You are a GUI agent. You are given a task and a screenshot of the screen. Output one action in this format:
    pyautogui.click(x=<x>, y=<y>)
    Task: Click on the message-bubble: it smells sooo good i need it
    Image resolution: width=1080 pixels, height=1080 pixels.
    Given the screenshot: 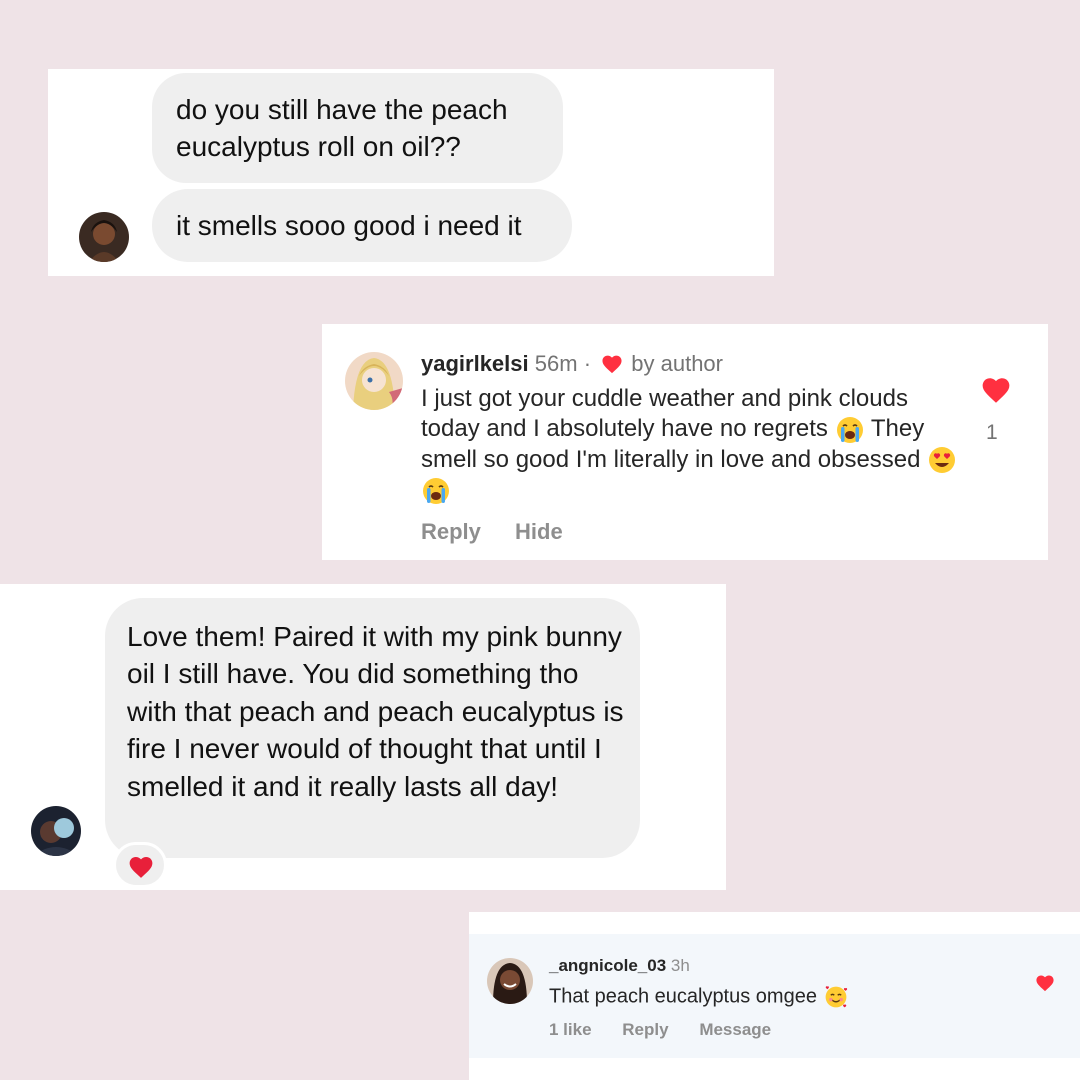 What is the action you would take?
    pyautogui.click(x=362, y=225)
    